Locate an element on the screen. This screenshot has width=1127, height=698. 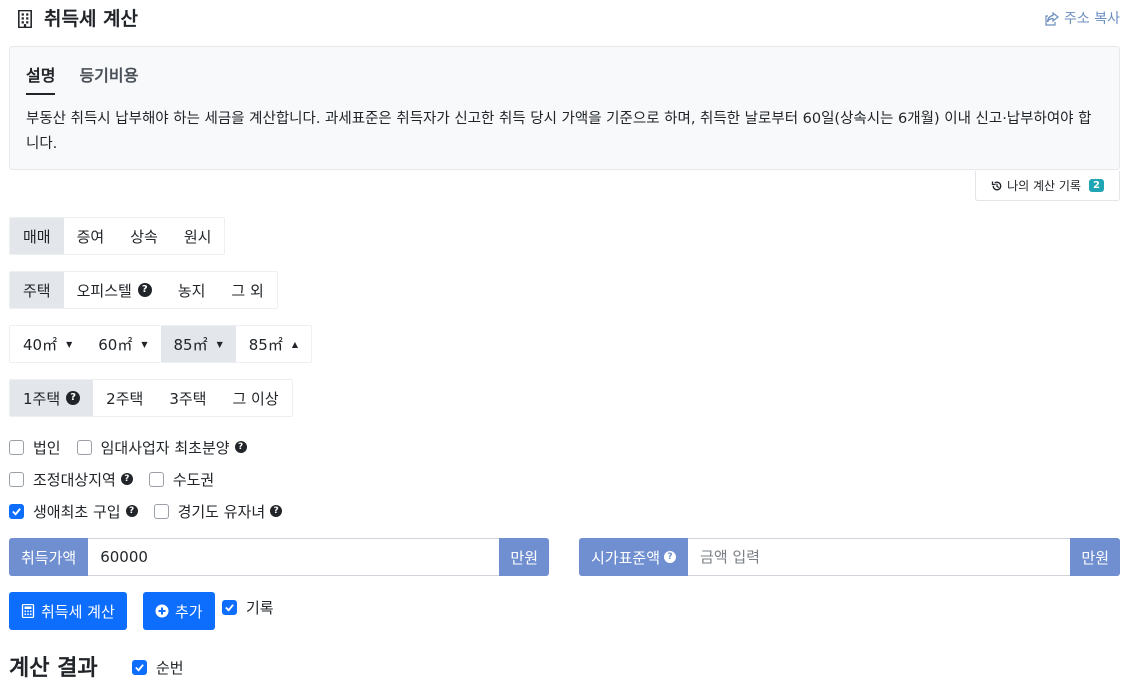
acquisition-price-unit: 만원 is located at coordinates (524, 557).